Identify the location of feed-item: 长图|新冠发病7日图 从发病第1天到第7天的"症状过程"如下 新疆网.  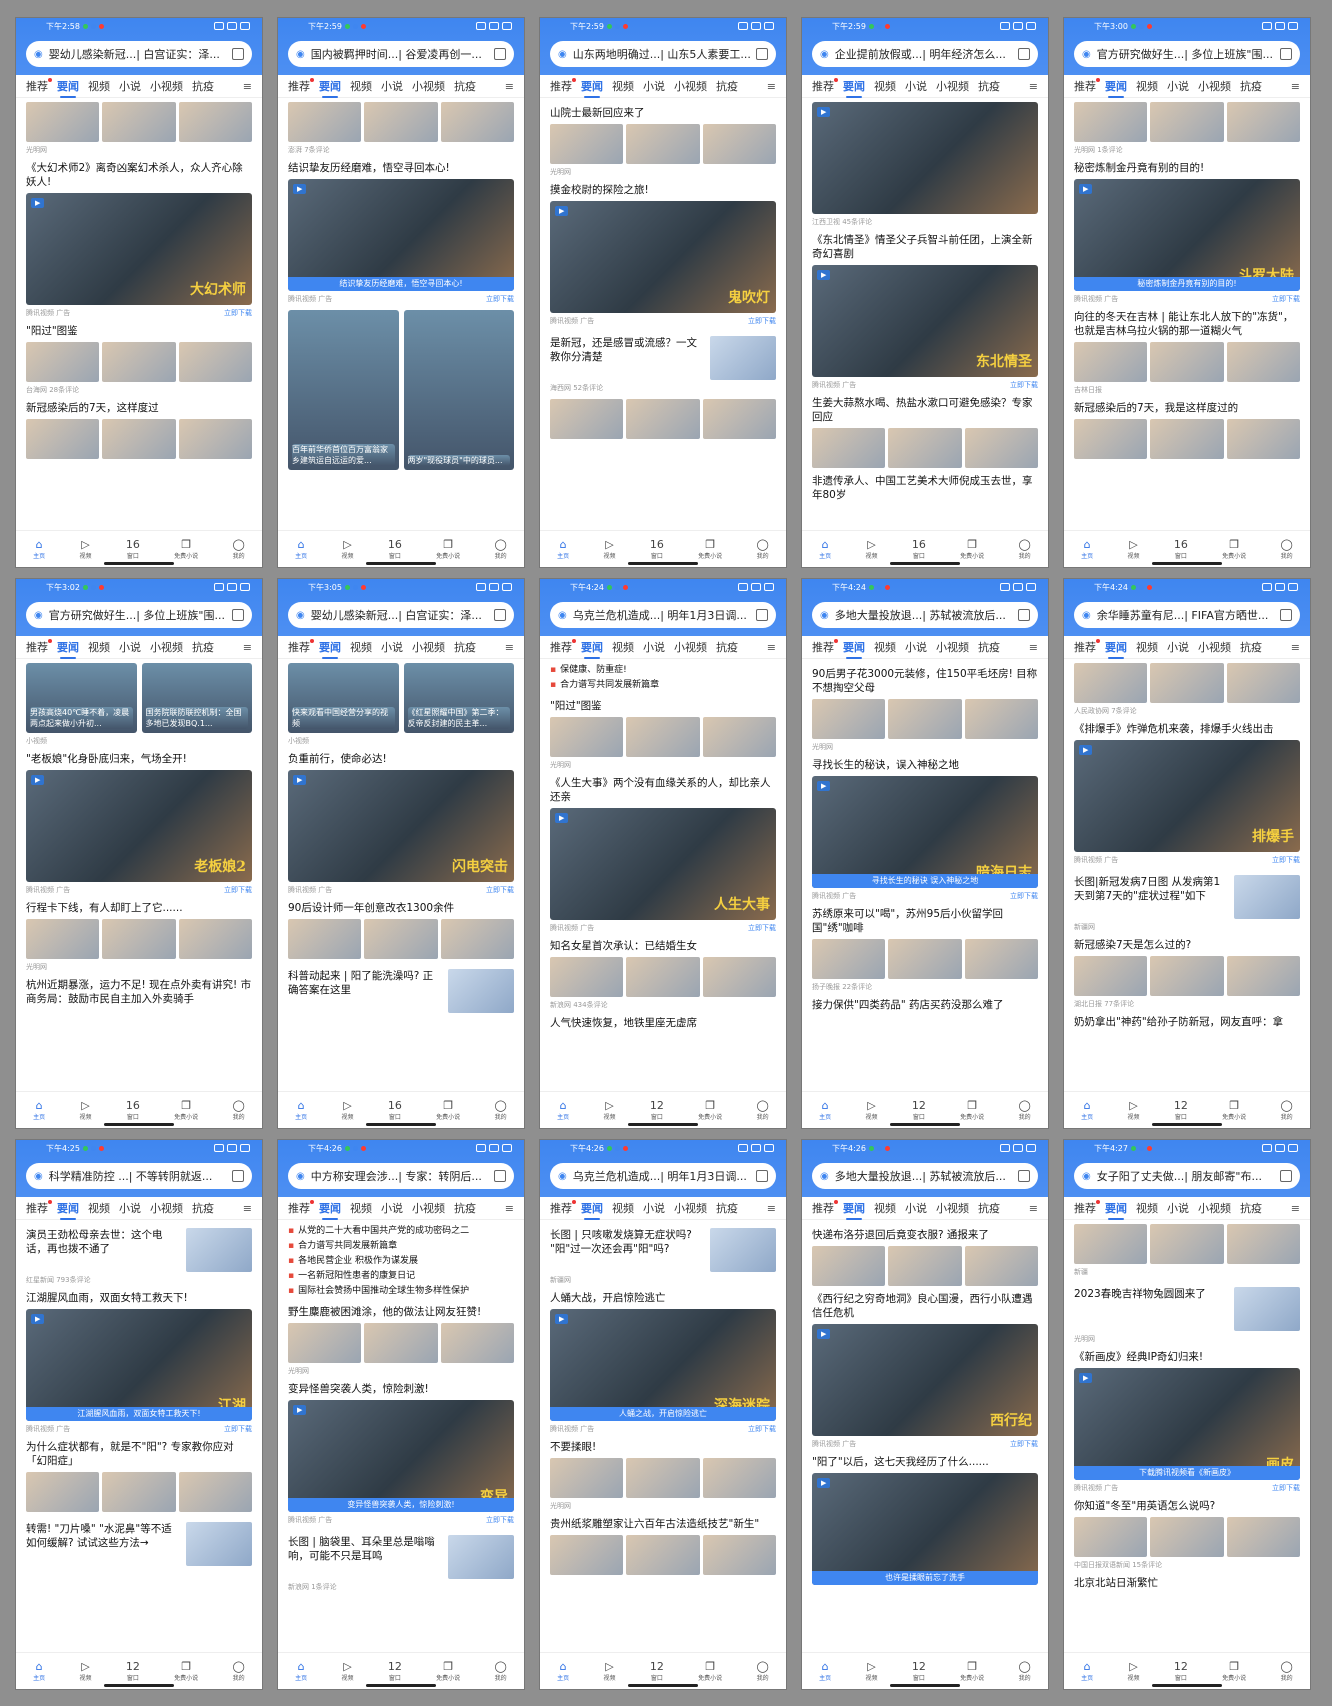
(1187, 901).